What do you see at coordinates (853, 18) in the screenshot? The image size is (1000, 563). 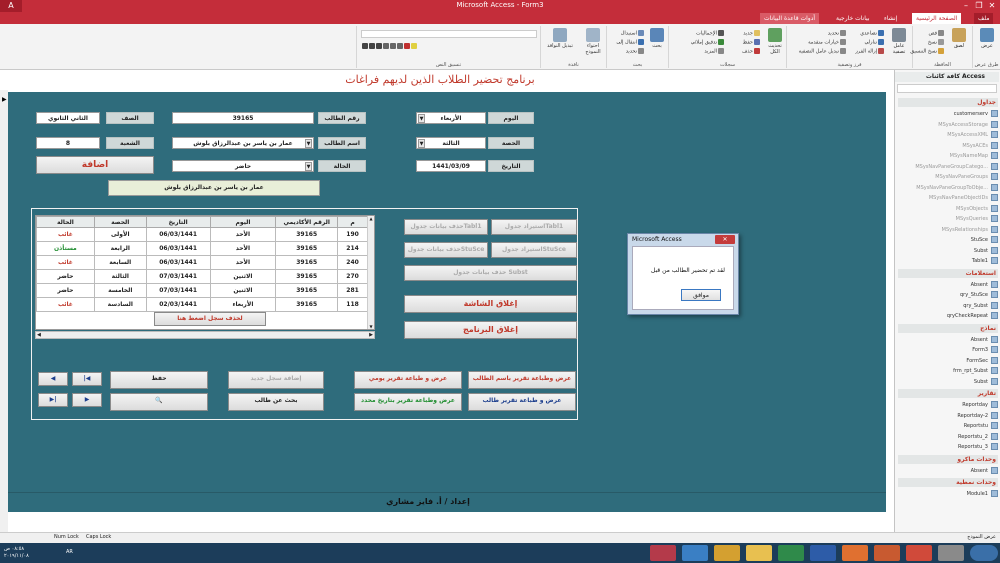 I see `tab-external-data: بيانات خارجية` at bounding box center [853, 18].